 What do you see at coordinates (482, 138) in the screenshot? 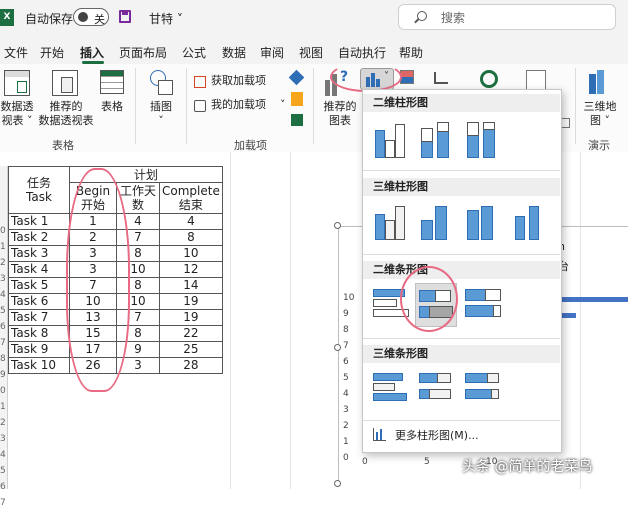
I see `100-stacked-column-chart-option` at bounding box center [482, 138].